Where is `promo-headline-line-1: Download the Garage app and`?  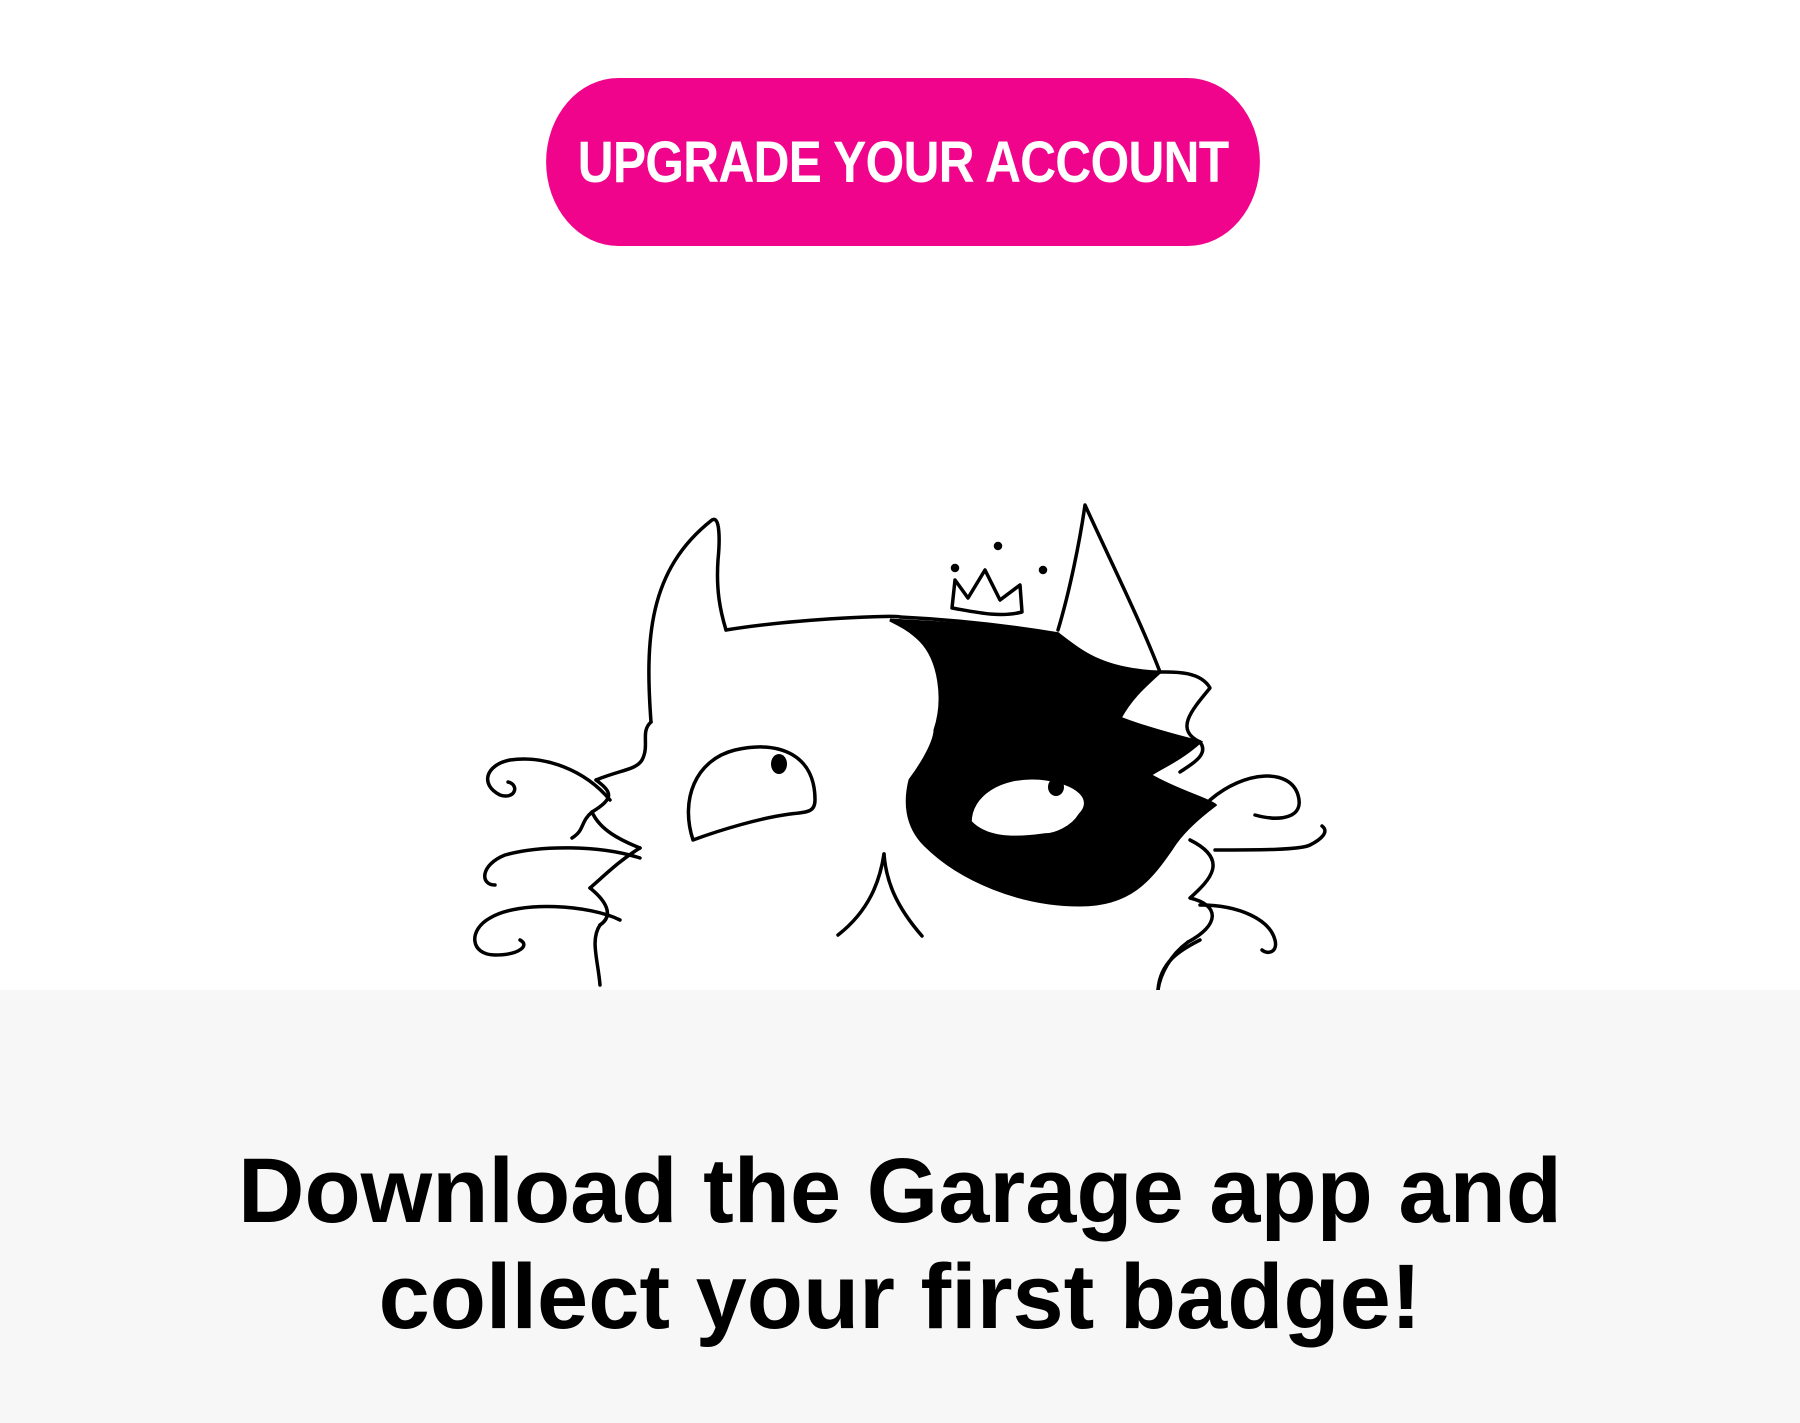
promo-headline-line-1: Download the Garage app and is located at coordinates (900, 1191).